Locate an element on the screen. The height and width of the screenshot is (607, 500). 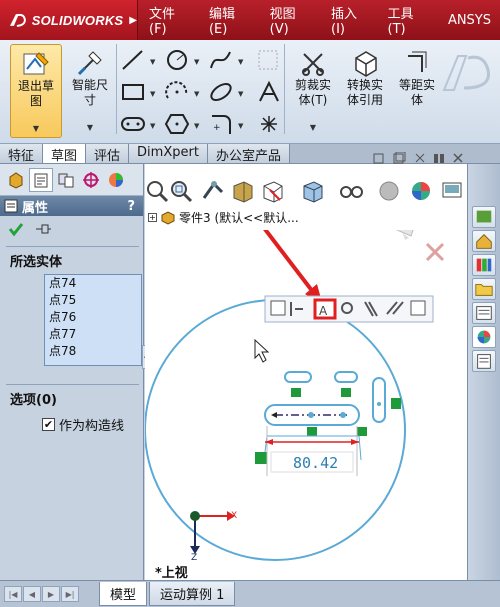
sketch-slot is located at coordinates (312, 415).